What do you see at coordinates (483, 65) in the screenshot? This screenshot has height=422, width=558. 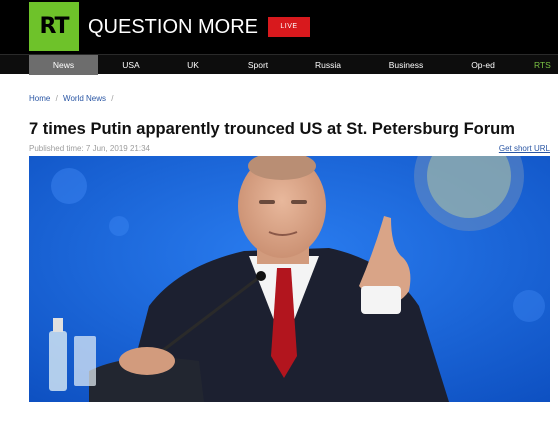 I see `nav-item-op-ed: Op-ed` at bounding box center [483, 65].